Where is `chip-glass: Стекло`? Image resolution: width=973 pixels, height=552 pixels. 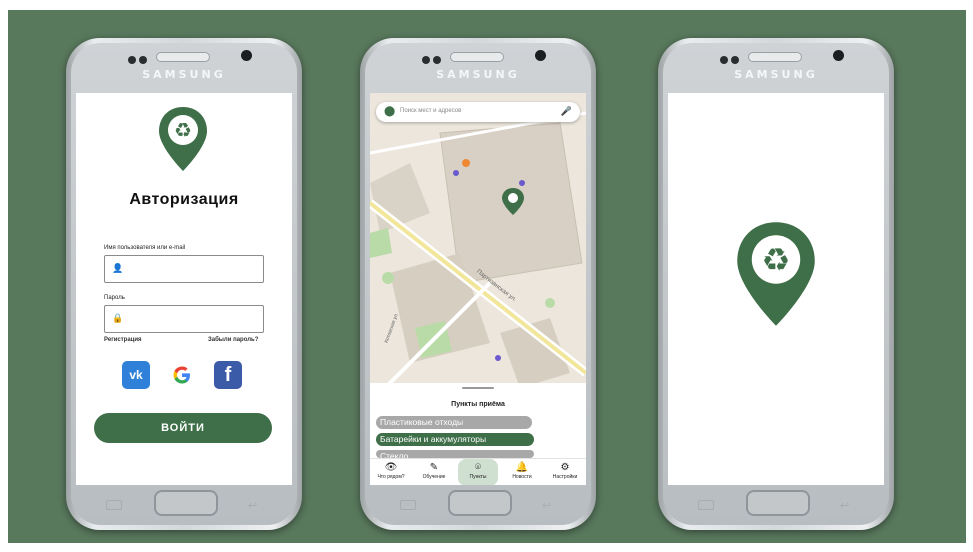
chip-glass: Стекло is located at coordinates (455, 454).